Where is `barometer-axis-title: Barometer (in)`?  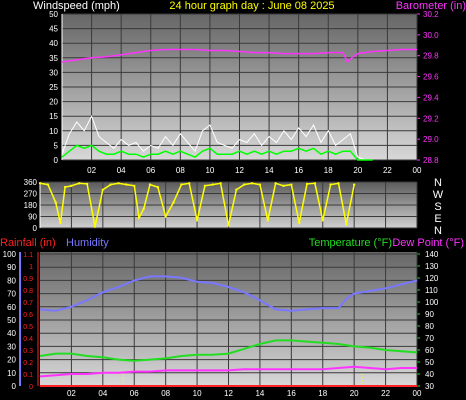 barometer-axis-title: Barometer (in) is located at coordinates (431, 6).